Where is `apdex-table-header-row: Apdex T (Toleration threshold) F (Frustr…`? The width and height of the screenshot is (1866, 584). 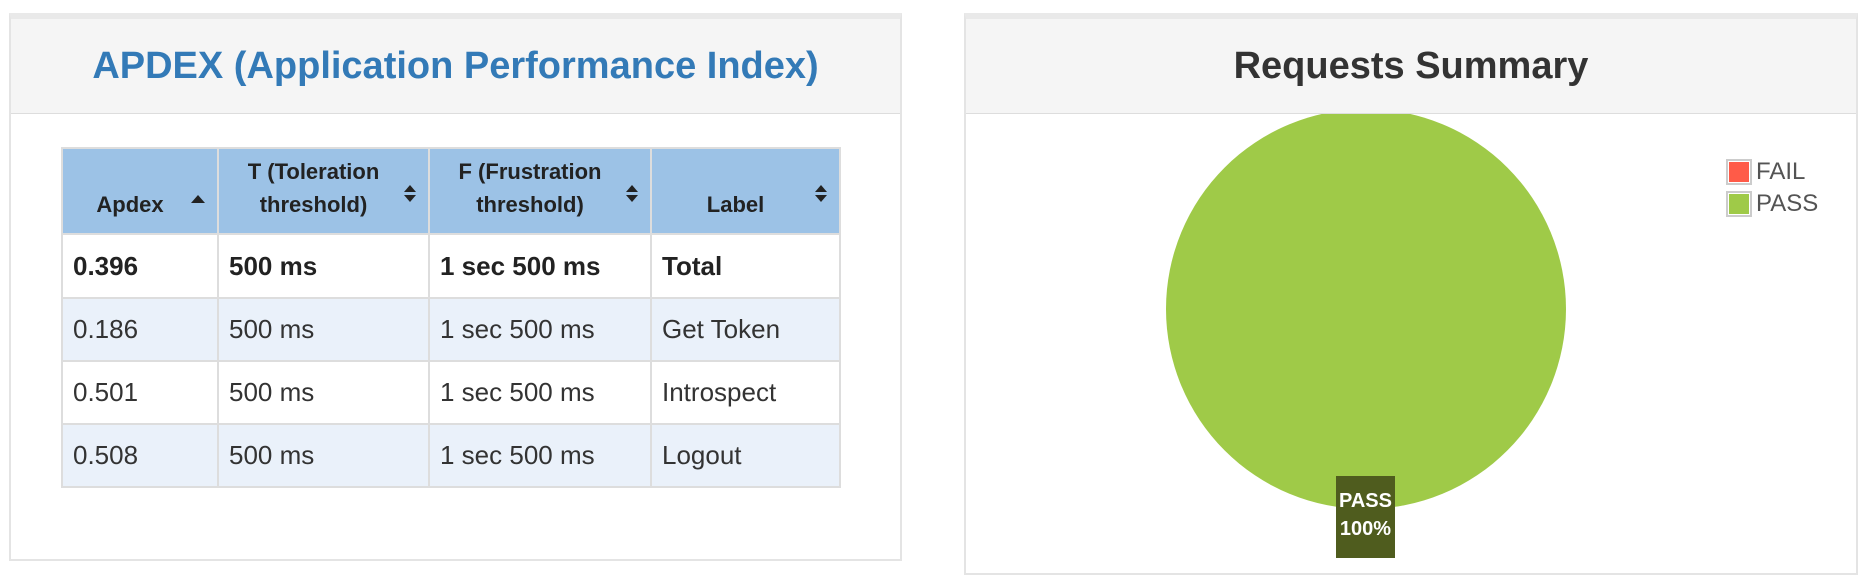
apdex-table-header-row: Apdex T (Toleration threshold) F (Frustr… is located at coordinates (451, 191).